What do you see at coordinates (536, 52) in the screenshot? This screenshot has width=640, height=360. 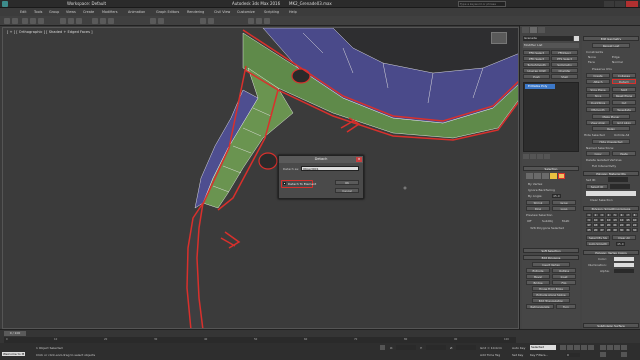 I see `ffd-select-button: FFD Select` at bounding box center [536, 52].